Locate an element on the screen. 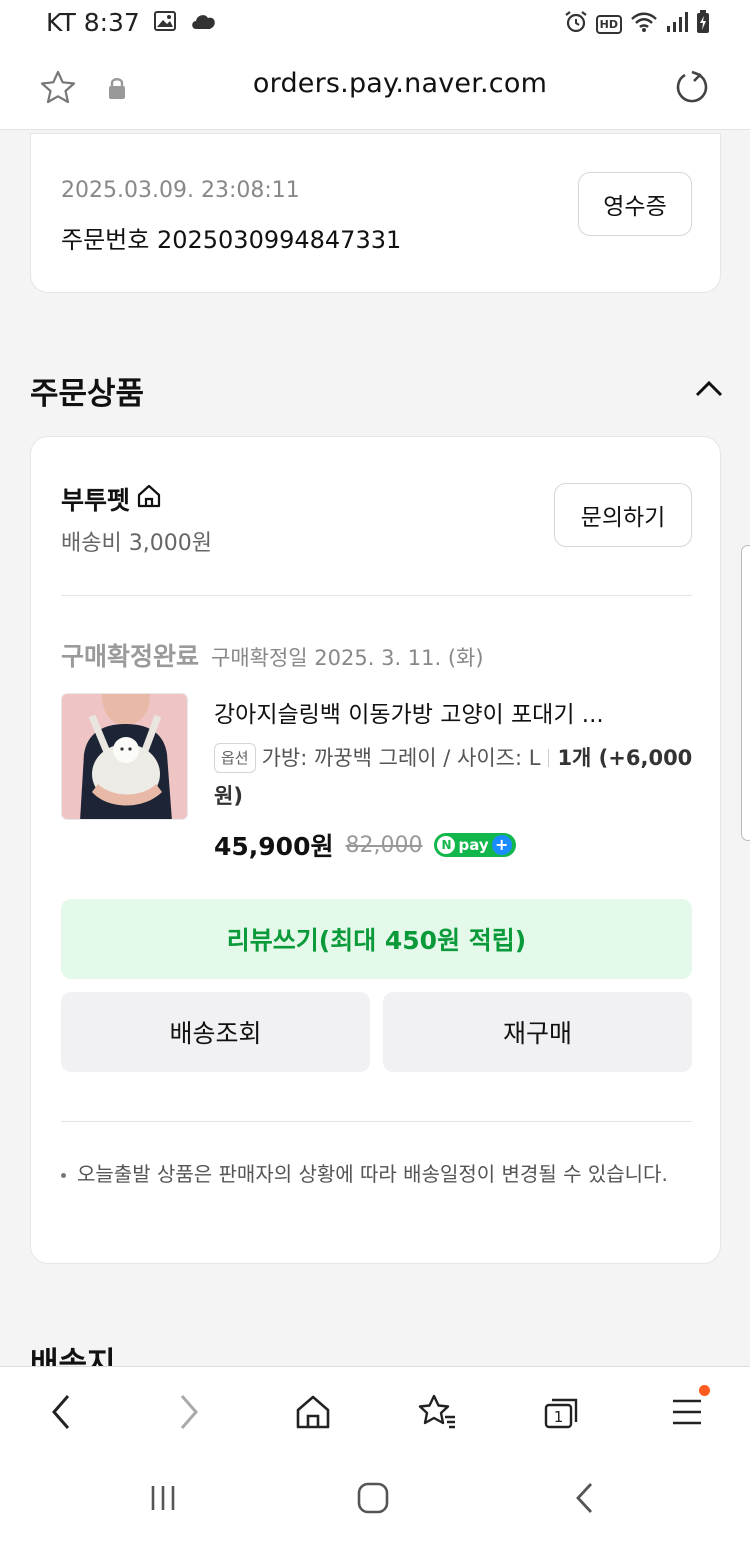  option-separator is located at coordinates (549, 758).